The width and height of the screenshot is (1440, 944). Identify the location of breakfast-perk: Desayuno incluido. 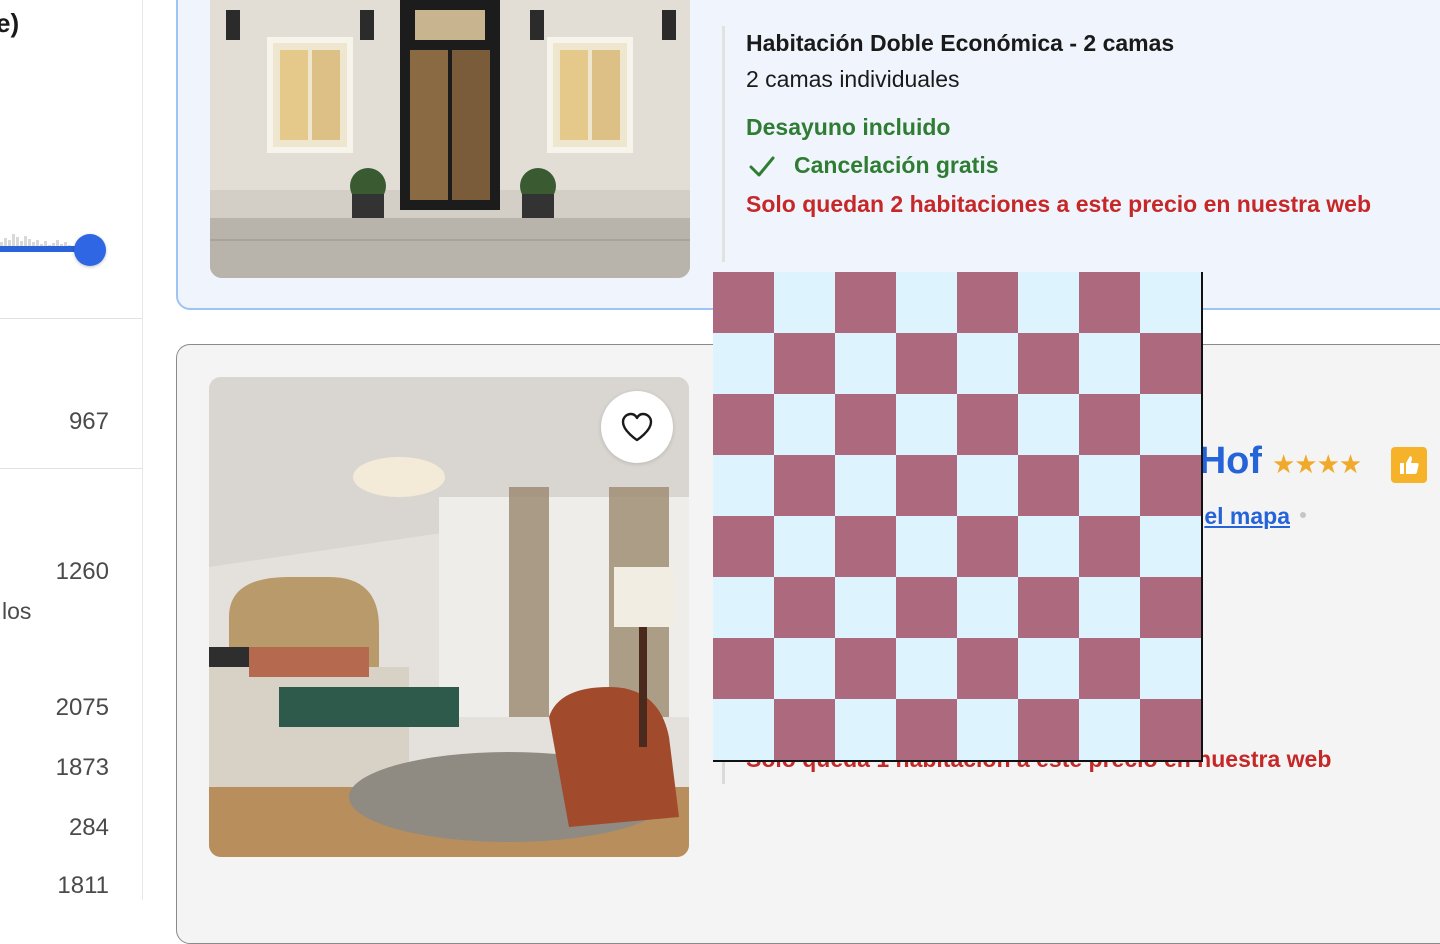
(848, 127).